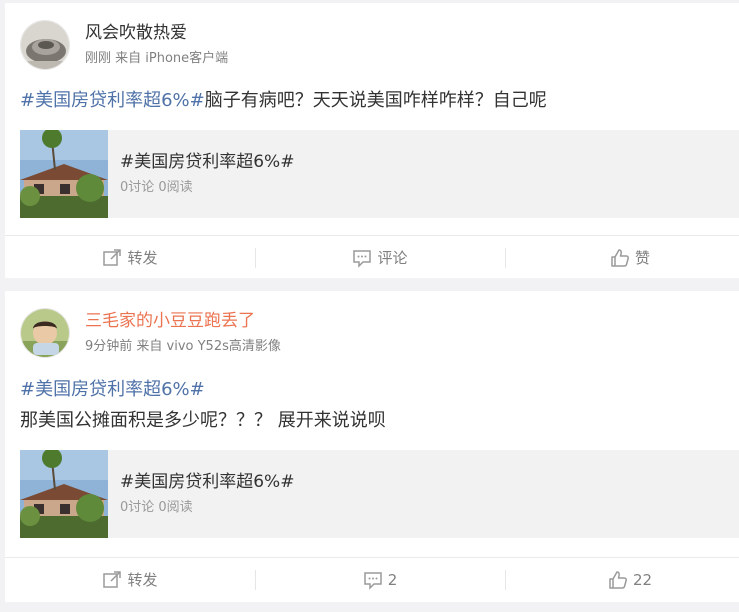 Image resolution: width=739 pixels, height=612 pixels. What do you see at coordinates (170, 321) in the screenshot?
I see `username: 三毛家的小豆豆跑丢了` at bounding box center [170, 321].